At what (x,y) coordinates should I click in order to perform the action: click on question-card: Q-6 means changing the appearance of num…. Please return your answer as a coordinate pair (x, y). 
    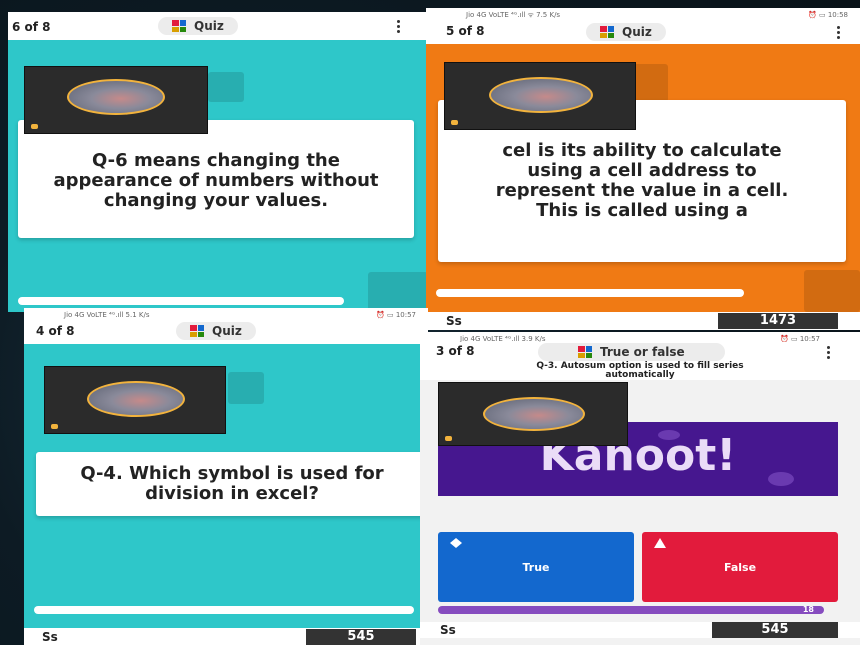
    Looking at the image, I should click on (216, 179).